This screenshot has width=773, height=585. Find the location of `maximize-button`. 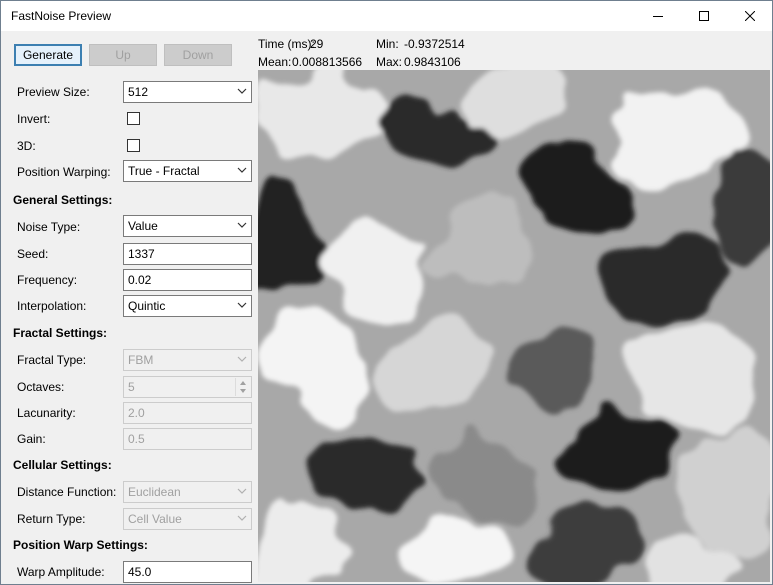

maximize-button is located at coordinates (704, 16).